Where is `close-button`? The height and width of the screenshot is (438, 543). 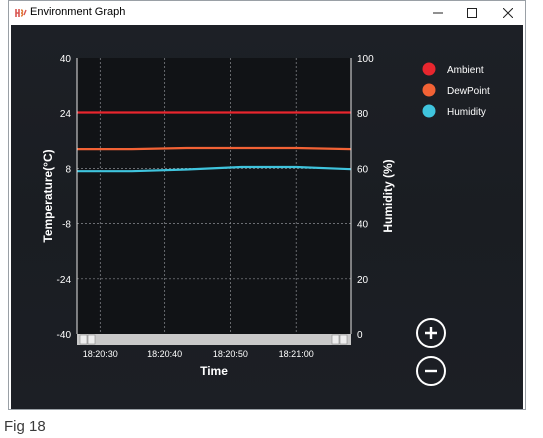 close-button is located at coordinates (508, 13).